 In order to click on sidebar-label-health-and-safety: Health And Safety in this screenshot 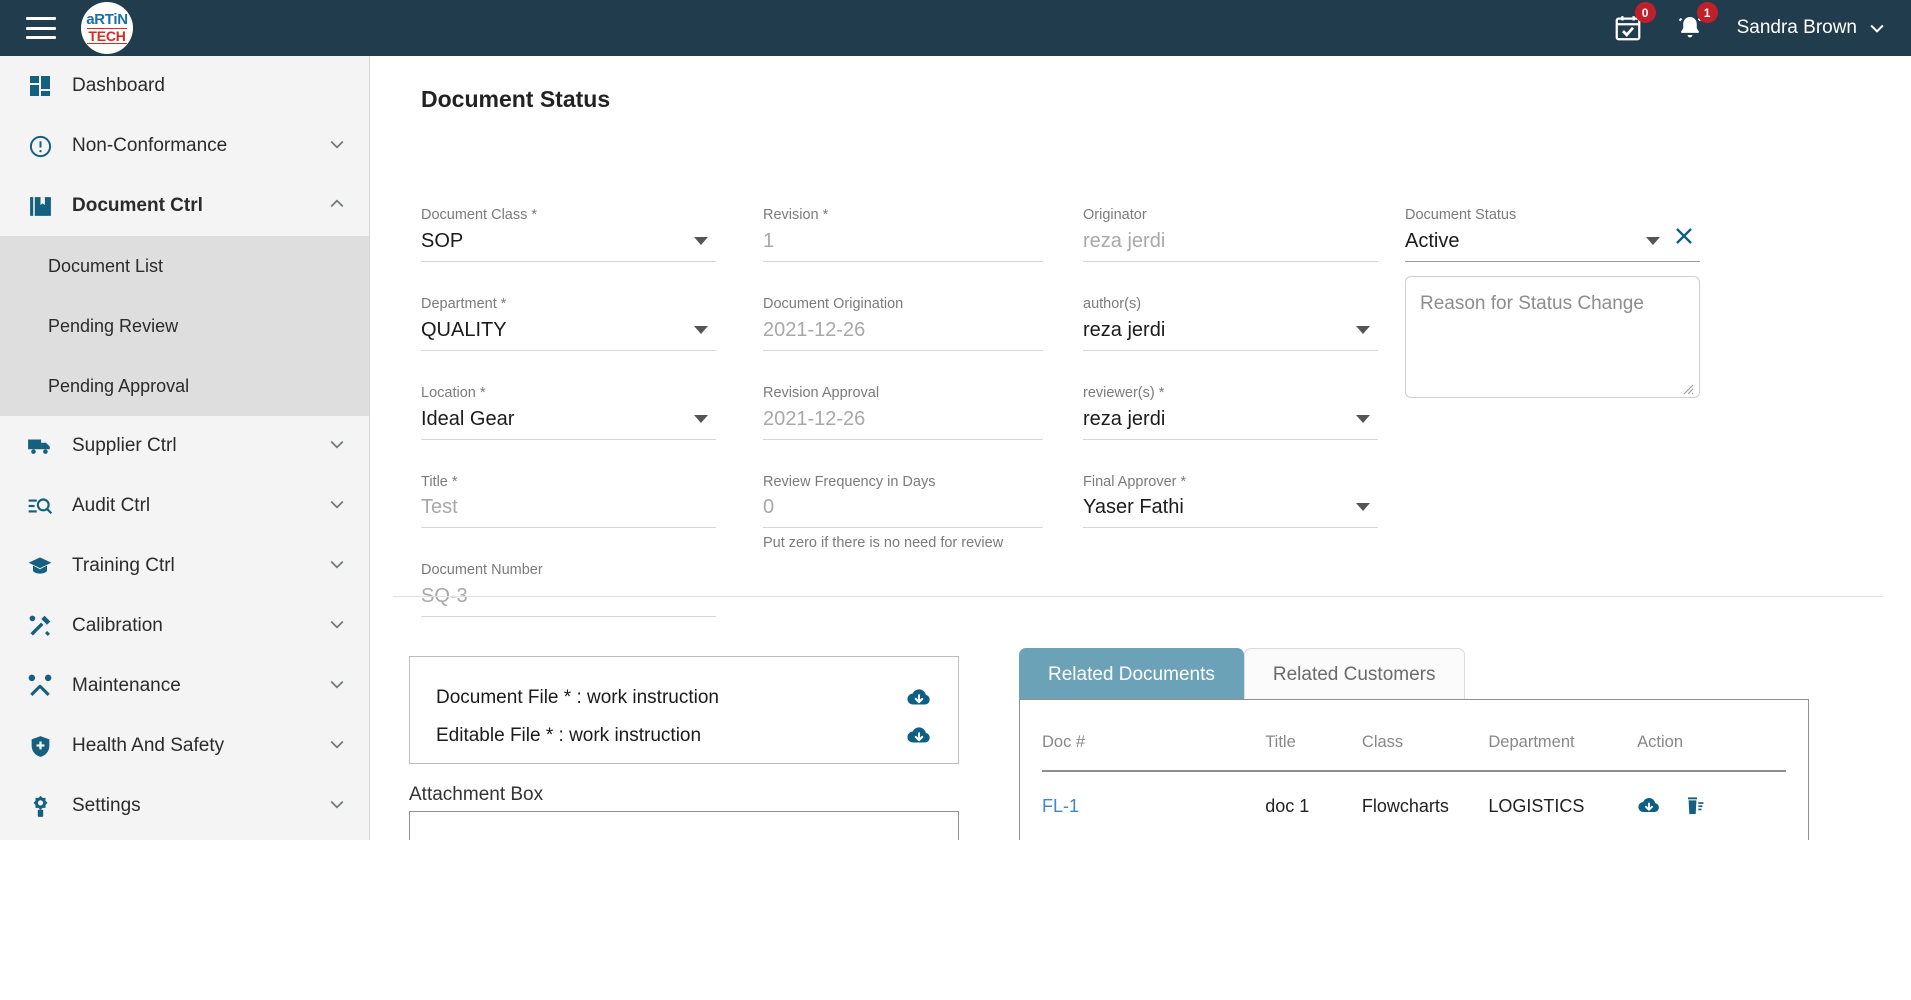, I will do `click(148, 745)`.